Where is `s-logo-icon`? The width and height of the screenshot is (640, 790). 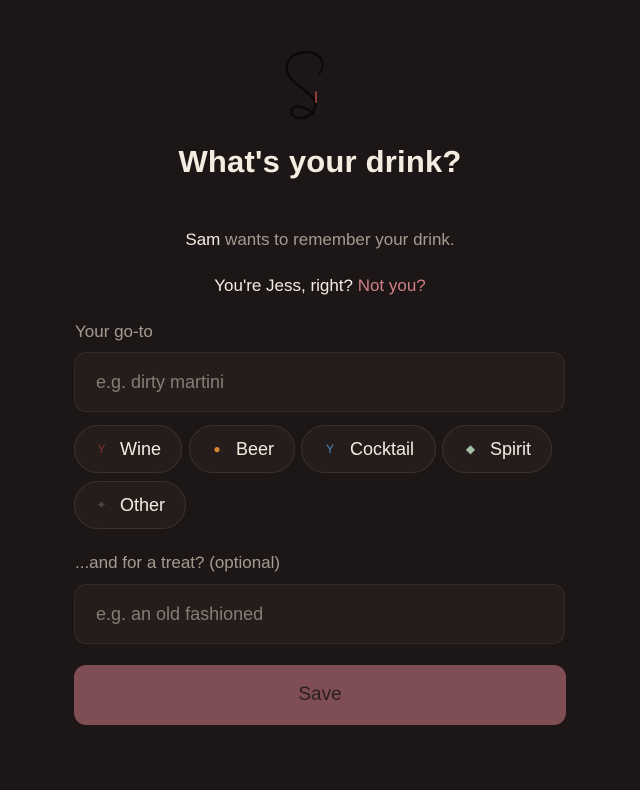 s-logo-icon is located at coordinates (304, 85).